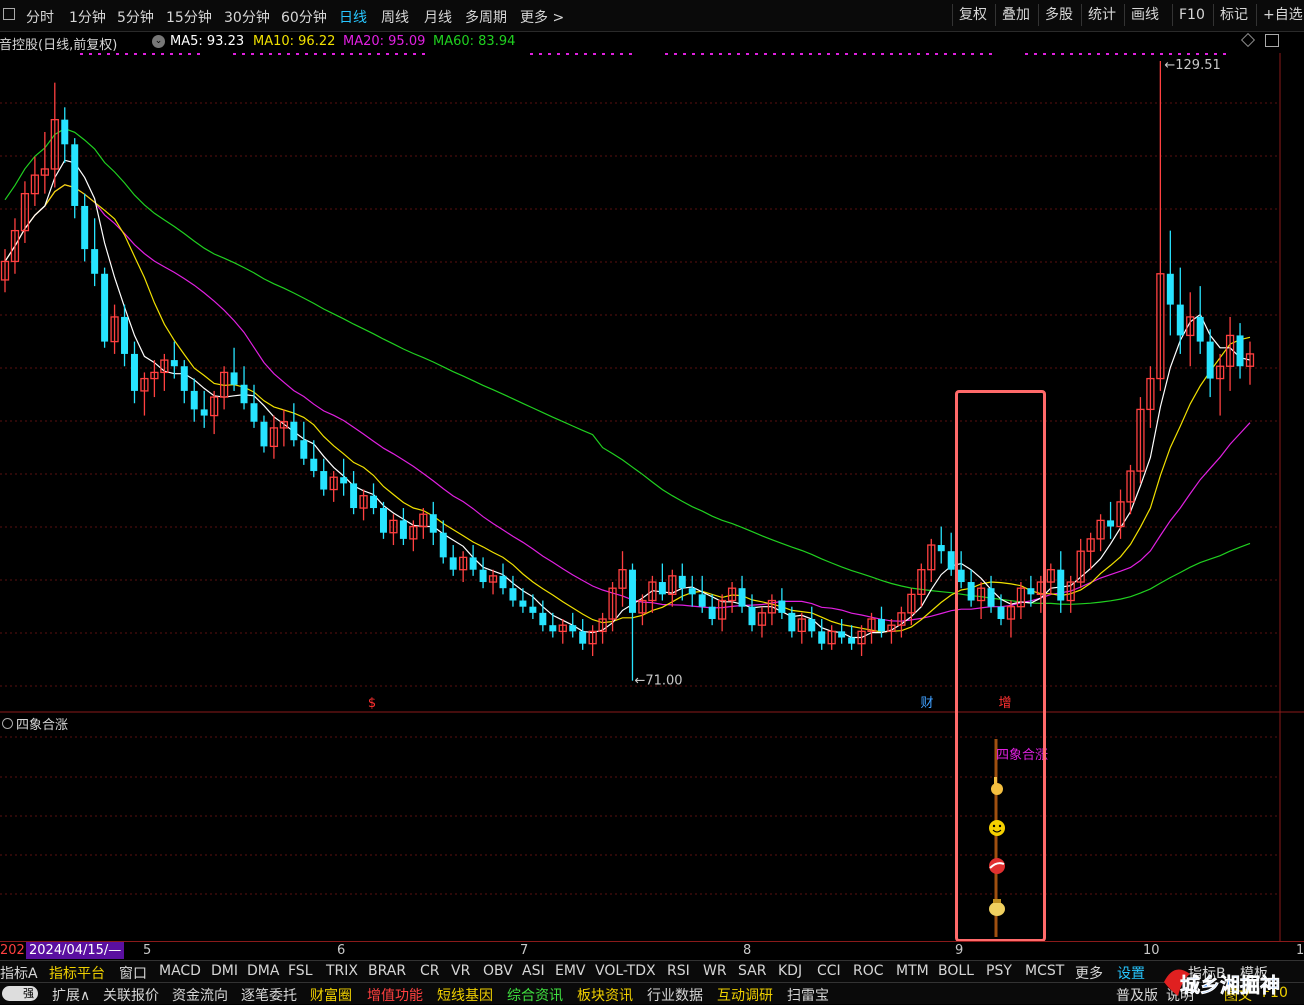 This screenshot has width=1304, height=1005. What do you see at coordinates (9, 14) in the screenshot?
I see `square-icon` at bounding box center [9, 14].